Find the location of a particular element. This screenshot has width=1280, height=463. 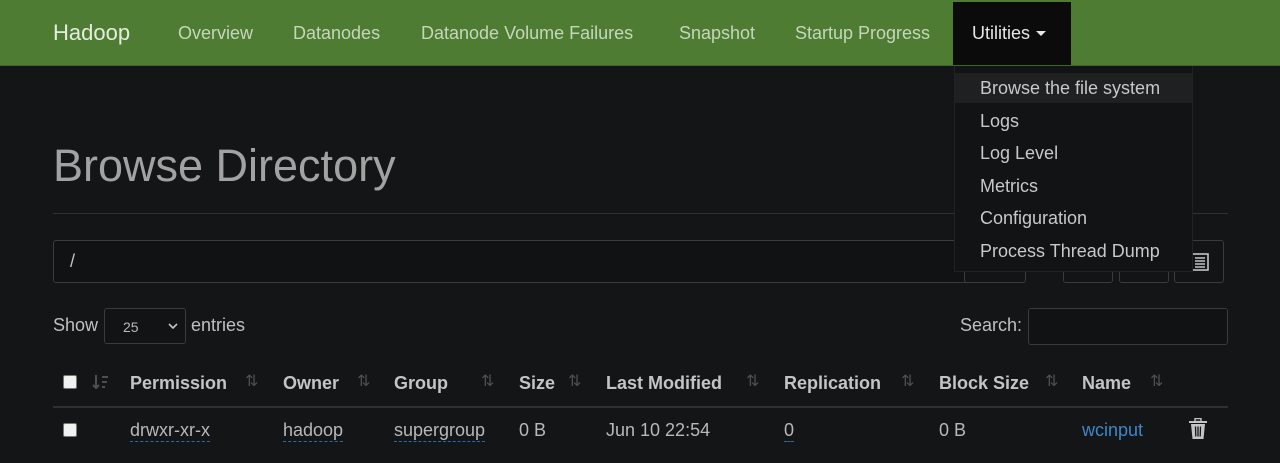

select-all-checkbox is located at coordinates (70, 382).